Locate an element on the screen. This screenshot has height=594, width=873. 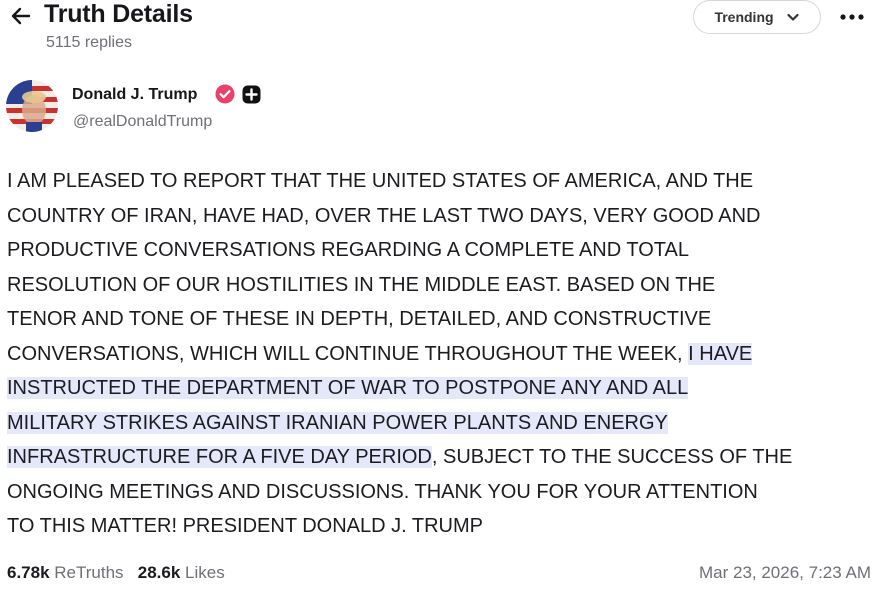
retruths-stat: 6.78k ReTruths is located at coordinates (65, 572).